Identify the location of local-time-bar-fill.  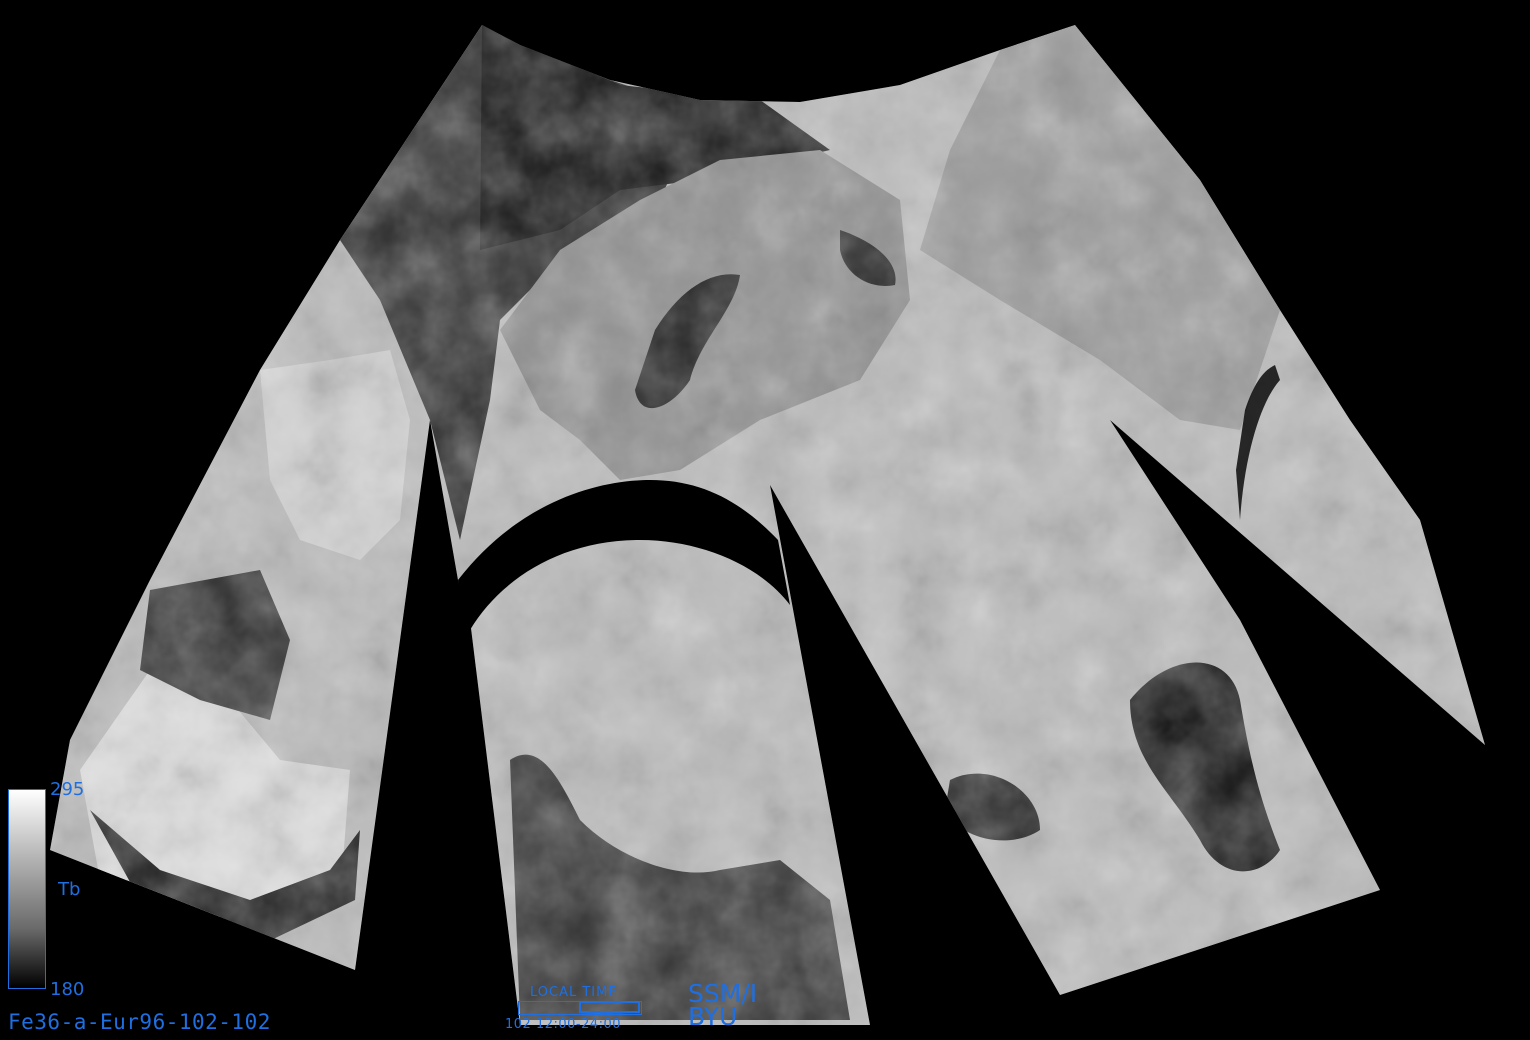
(609, 1007).